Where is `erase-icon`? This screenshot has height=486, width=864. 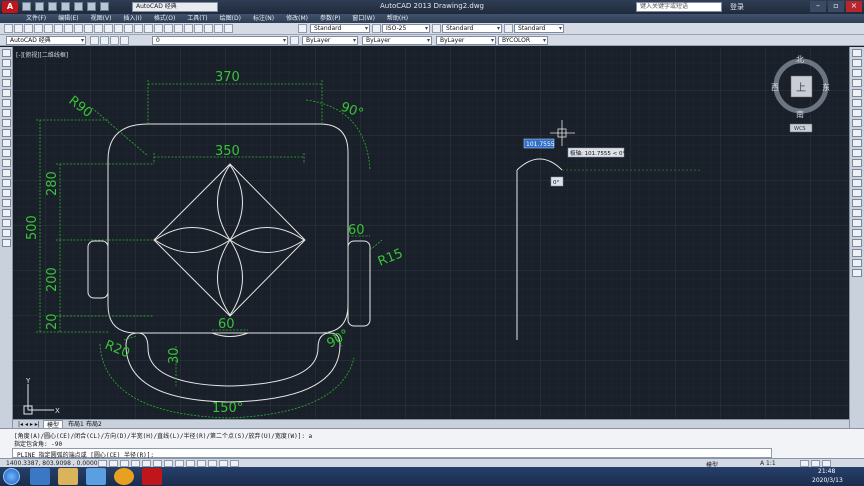 erase-icon is located at coordinates (857, 53).